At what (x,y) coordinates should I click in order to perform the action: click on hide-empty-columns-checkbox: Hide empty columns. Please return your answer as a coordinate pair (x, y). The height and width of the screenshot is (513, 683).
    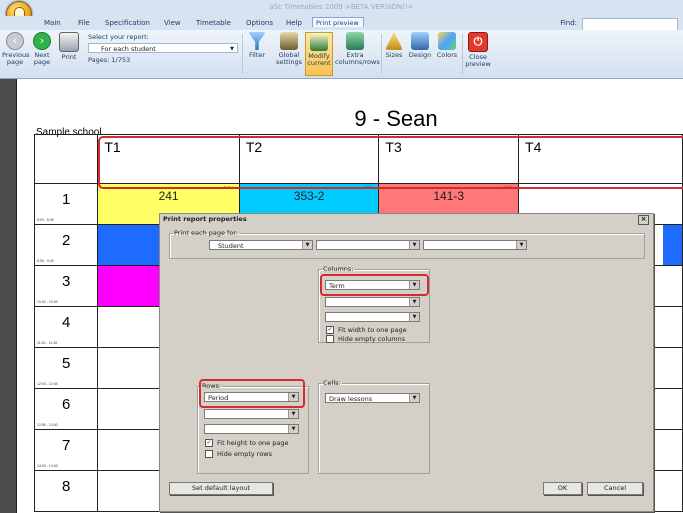
    Looking at the image, I should click on (365, 339).